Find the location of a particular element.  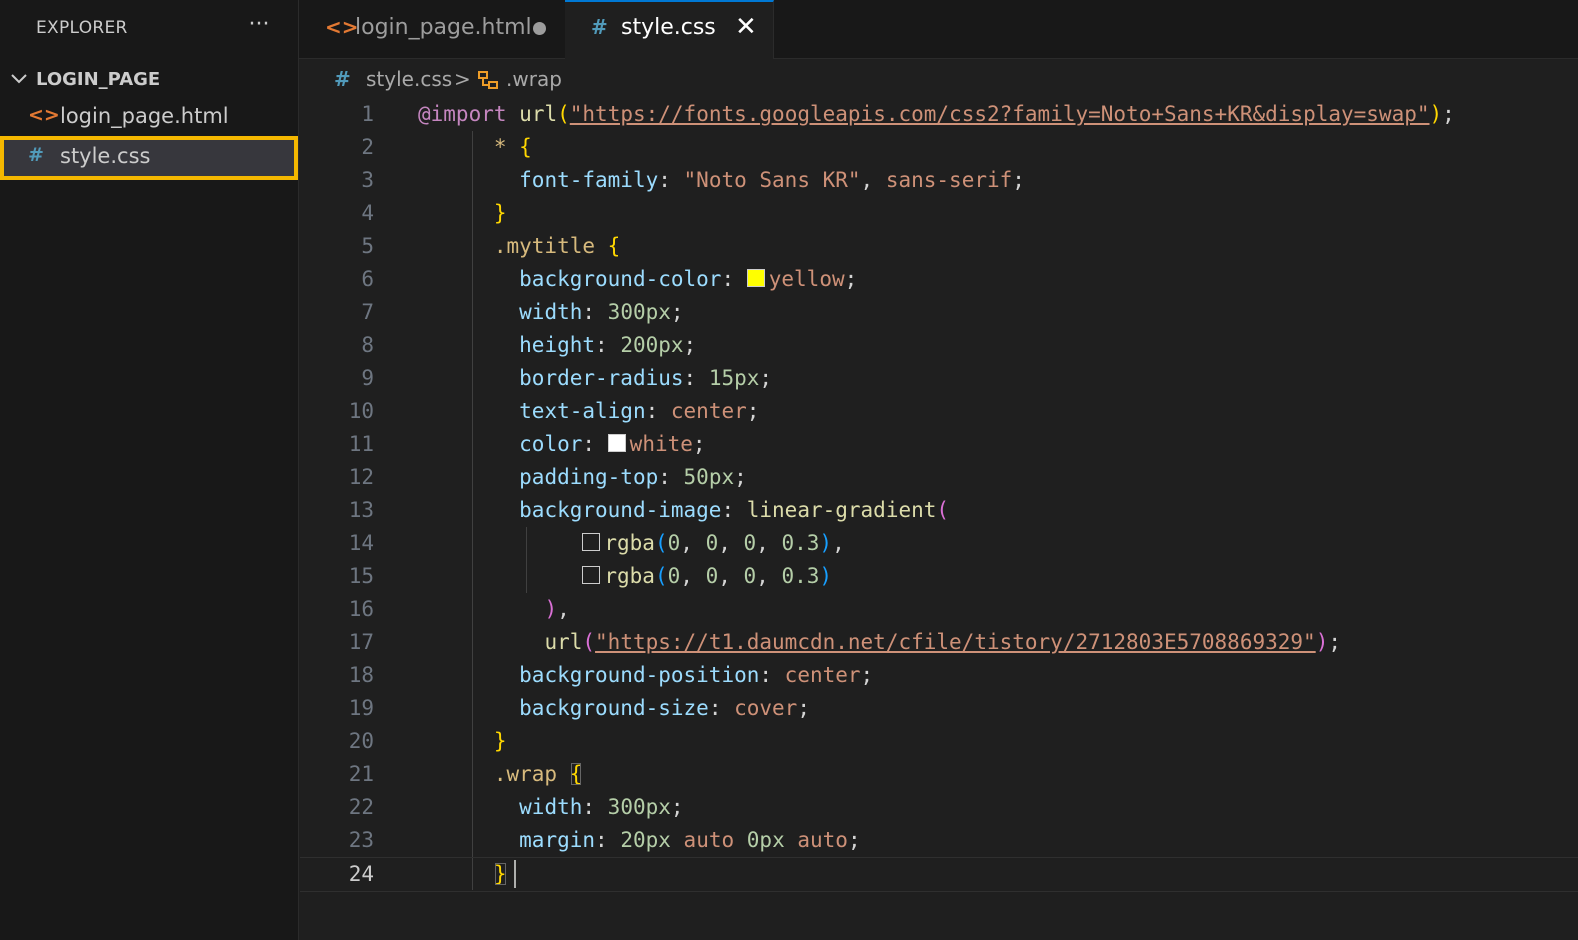

tab-label: style.css is located at coordinates (668, 27).